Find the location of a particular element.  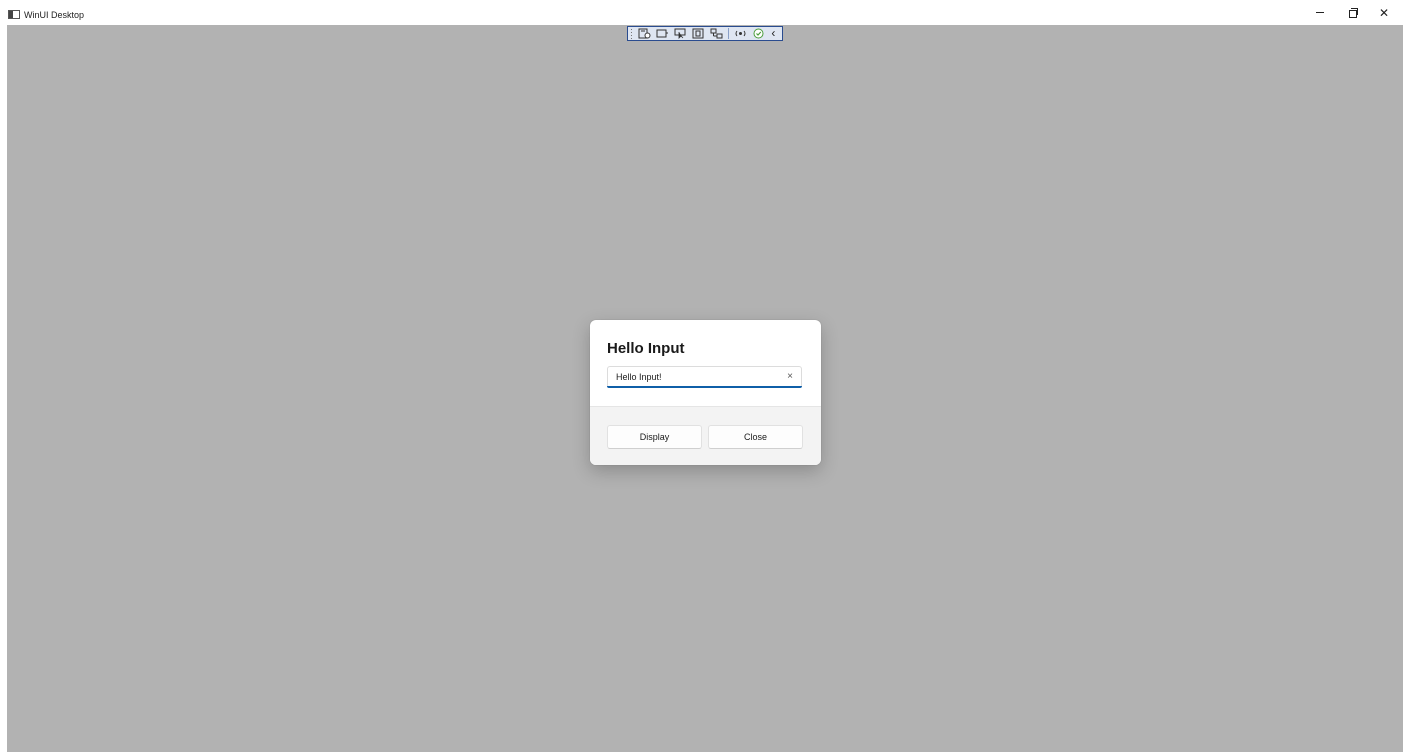

clear-text-icon: × is located at coordinates (790, 377).